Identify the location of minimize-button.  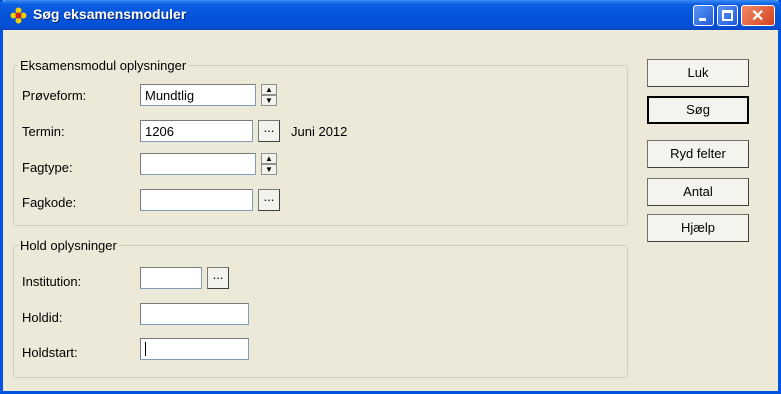
(703, 15).